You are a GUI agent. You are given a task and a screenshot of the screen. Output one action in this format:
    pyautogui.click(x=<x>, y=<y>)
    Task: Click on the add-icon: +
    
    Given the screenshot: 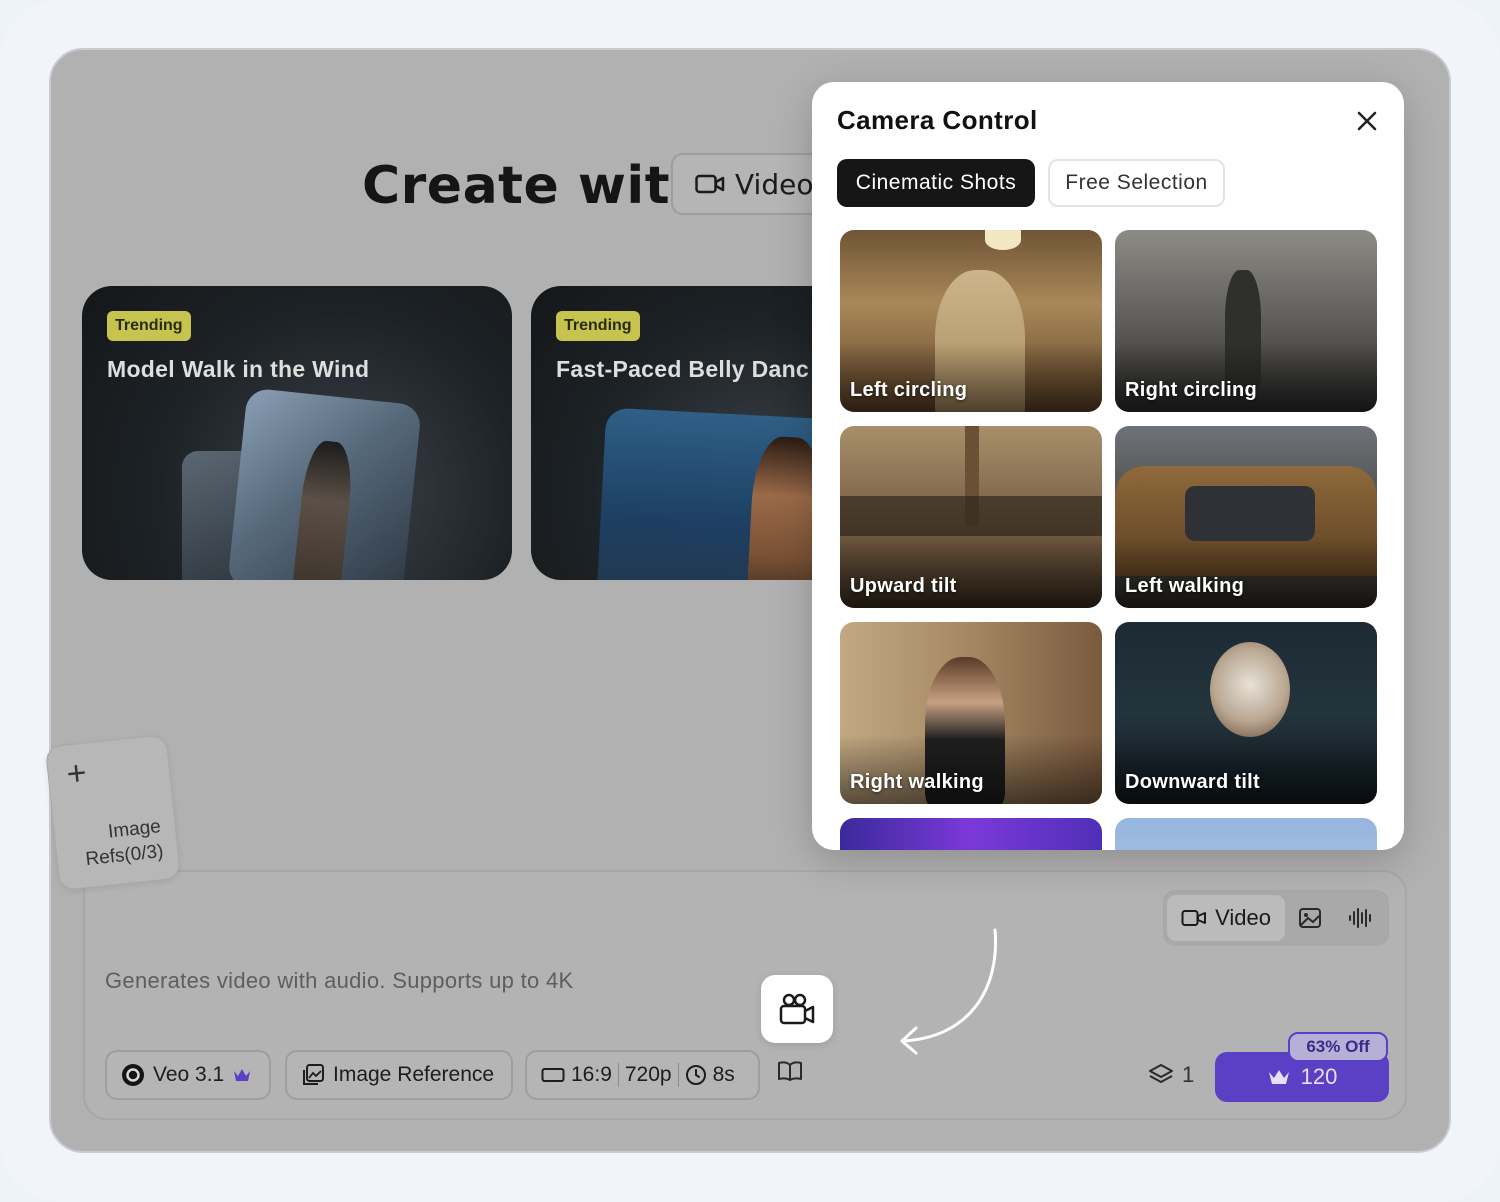 What is the action you would take?
    pyautogui.click(x=76, y=773)
    